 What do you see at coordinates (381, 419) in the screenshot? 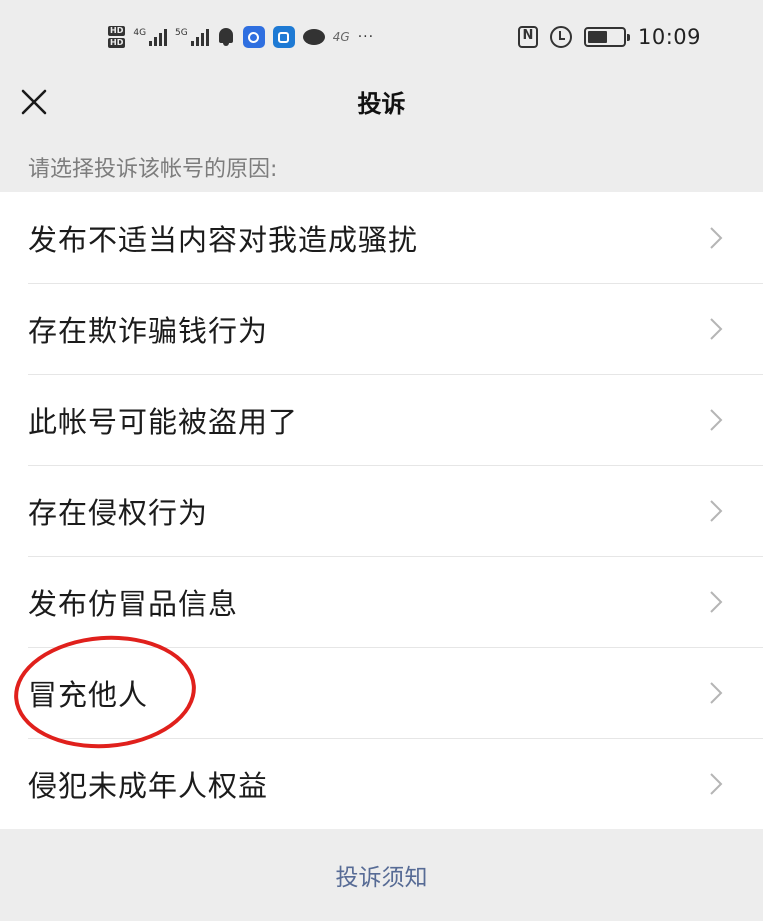
I see `reason-item-account-stolen: 此帐号可能被盗用了` at bounding box center [381, 419].